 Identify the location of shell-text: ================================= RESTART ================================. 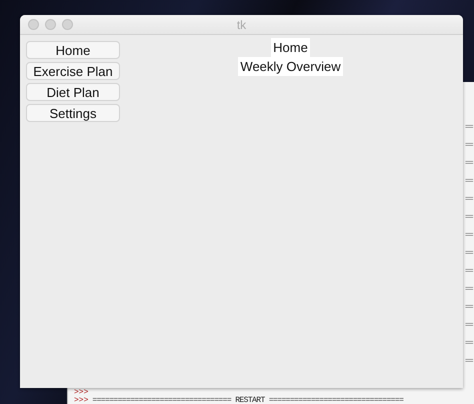
(248, 400).